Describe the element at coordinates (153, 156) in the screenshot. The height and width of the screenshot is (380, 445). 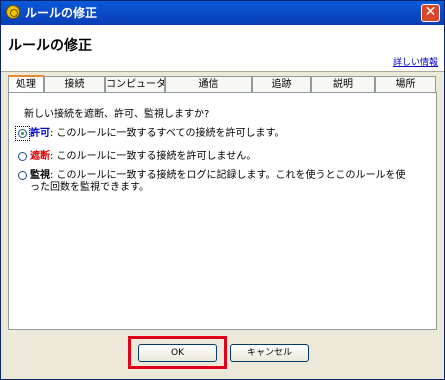
I see `block-description: : このルールに一致する接続を許可しません。` at that location.